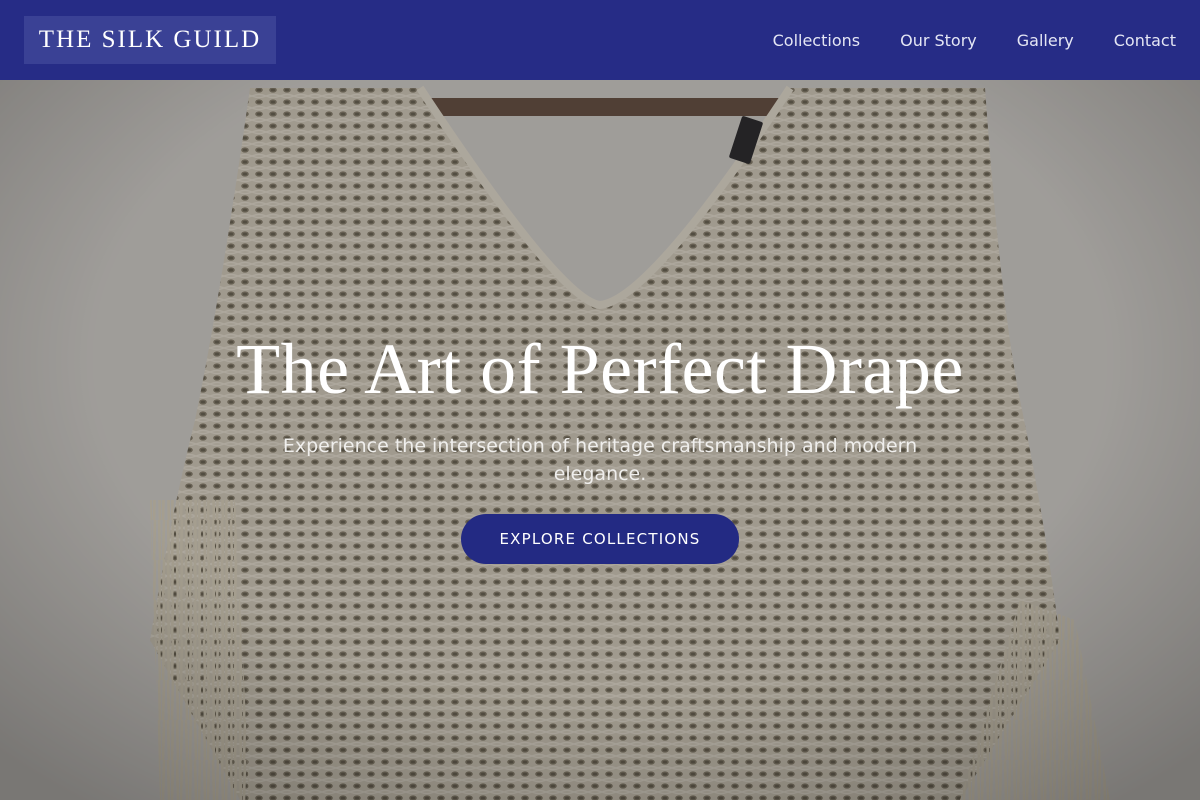  I want to click on nav-item-our-story: Our Story, so click(938, 40).